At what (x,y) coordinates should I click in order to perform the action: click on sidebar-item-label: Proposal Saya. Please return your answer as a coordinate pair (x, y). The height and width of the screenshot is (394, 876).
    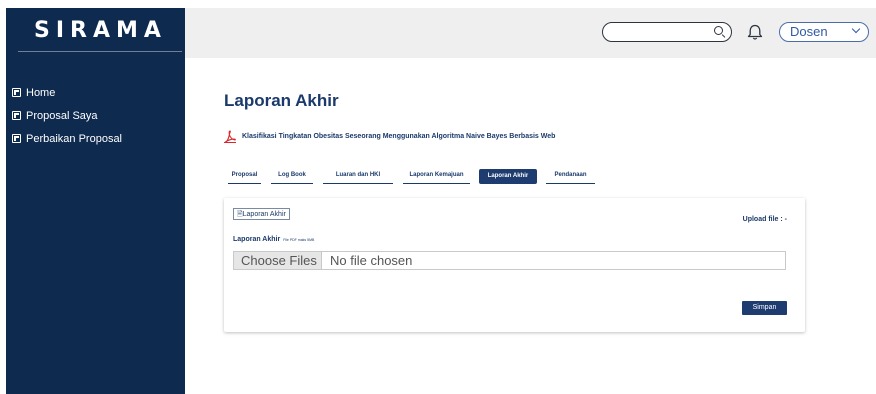
    Looking at the image, I should click on (62, 115).